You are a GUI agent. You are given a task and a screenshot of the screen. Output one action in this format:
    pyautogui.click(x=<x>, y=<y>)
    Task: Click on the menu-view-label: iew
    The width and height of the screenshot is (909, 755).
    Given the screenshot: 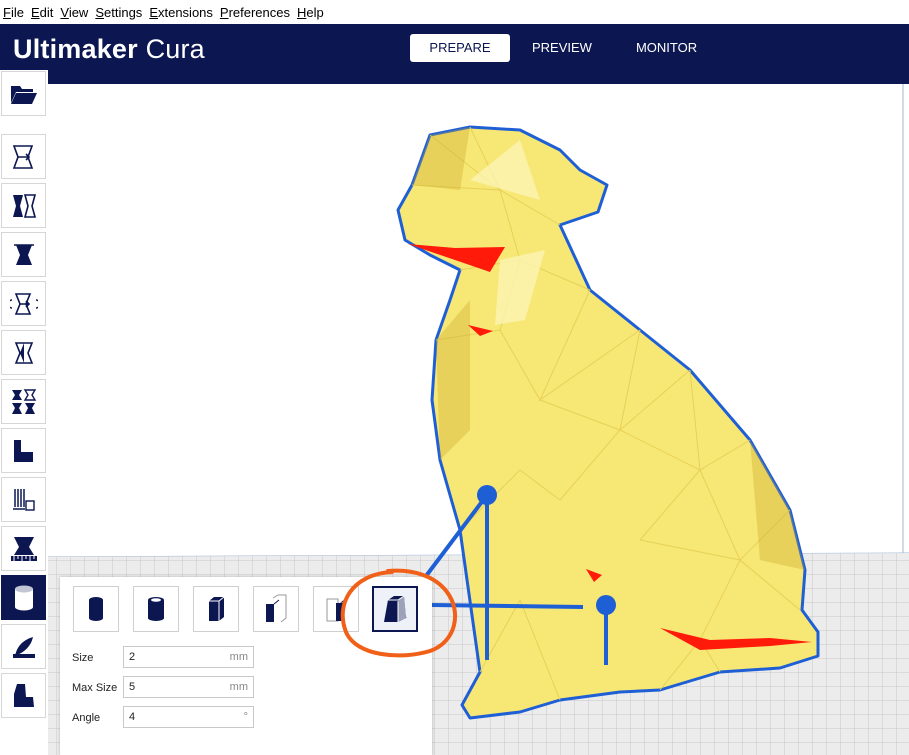 What is the action you would take?
    pyautogui.click(x=78, y=12)
    